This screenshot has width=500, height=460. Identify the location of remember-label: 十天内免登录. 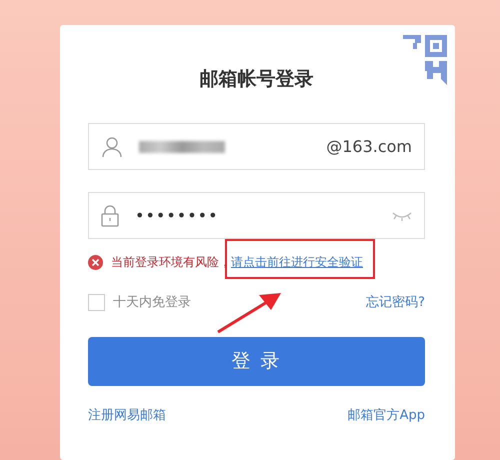
(152, 303).